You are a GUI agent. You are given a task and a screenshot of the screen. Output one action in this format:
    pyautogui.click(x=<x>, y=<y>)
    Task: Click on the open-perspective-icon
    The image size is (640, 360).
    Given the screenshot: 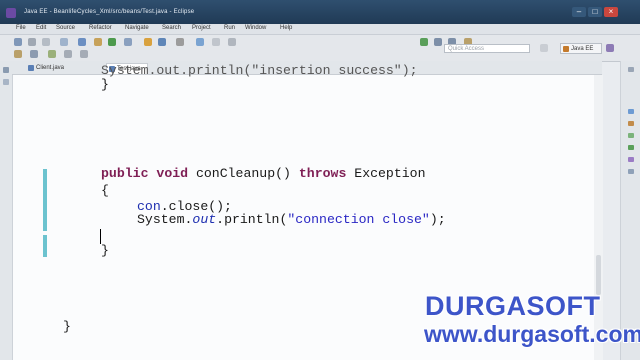 What is the action you would take?
    pyautogui.click(x=544, y=48)
    